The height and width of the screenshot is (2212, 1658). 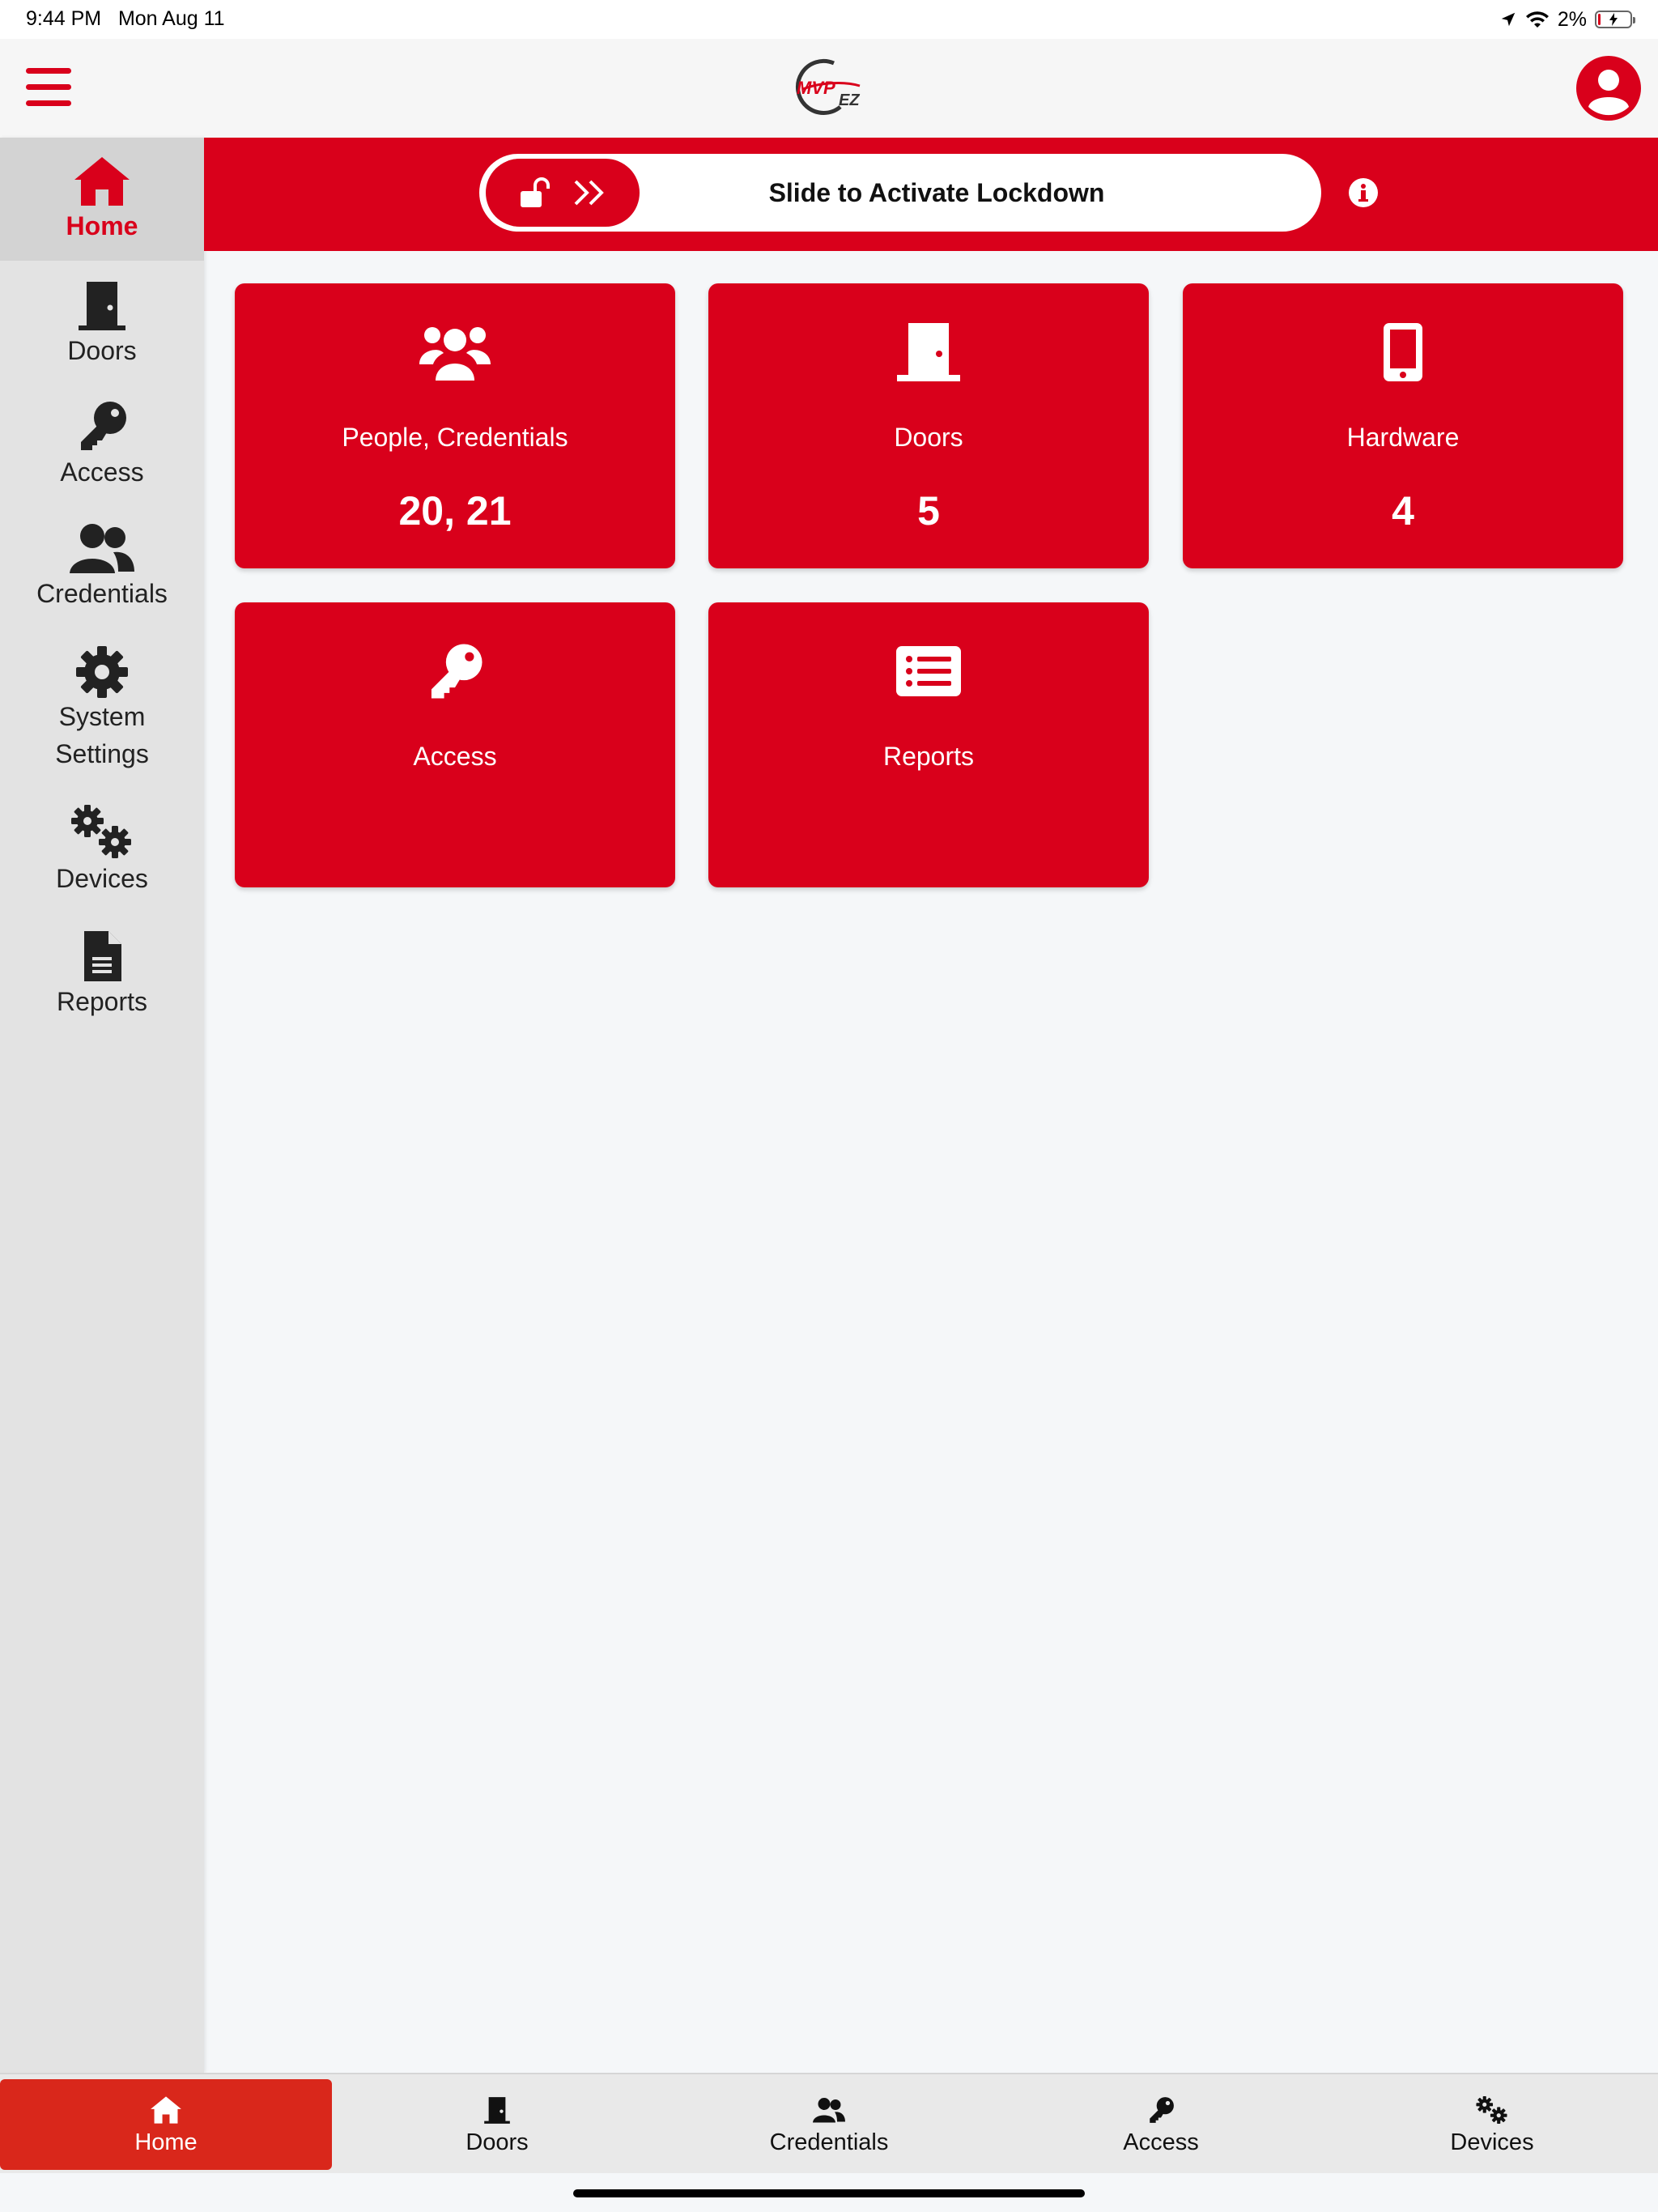 I want to click on tile-label: Hardware, so click(x=1403, y=438).